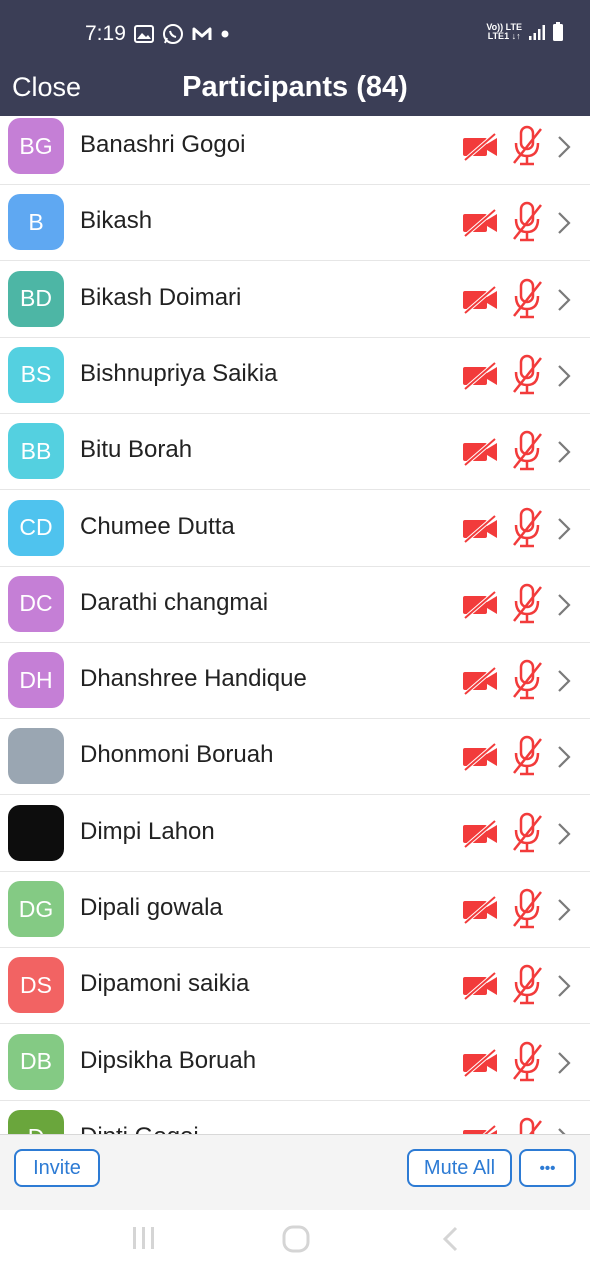 This screenshot has width=590, height=1280. Describe the element at coordinates (163, 144) in the screenshot. I see `participant-name: Banashri Gogoi` at that location.